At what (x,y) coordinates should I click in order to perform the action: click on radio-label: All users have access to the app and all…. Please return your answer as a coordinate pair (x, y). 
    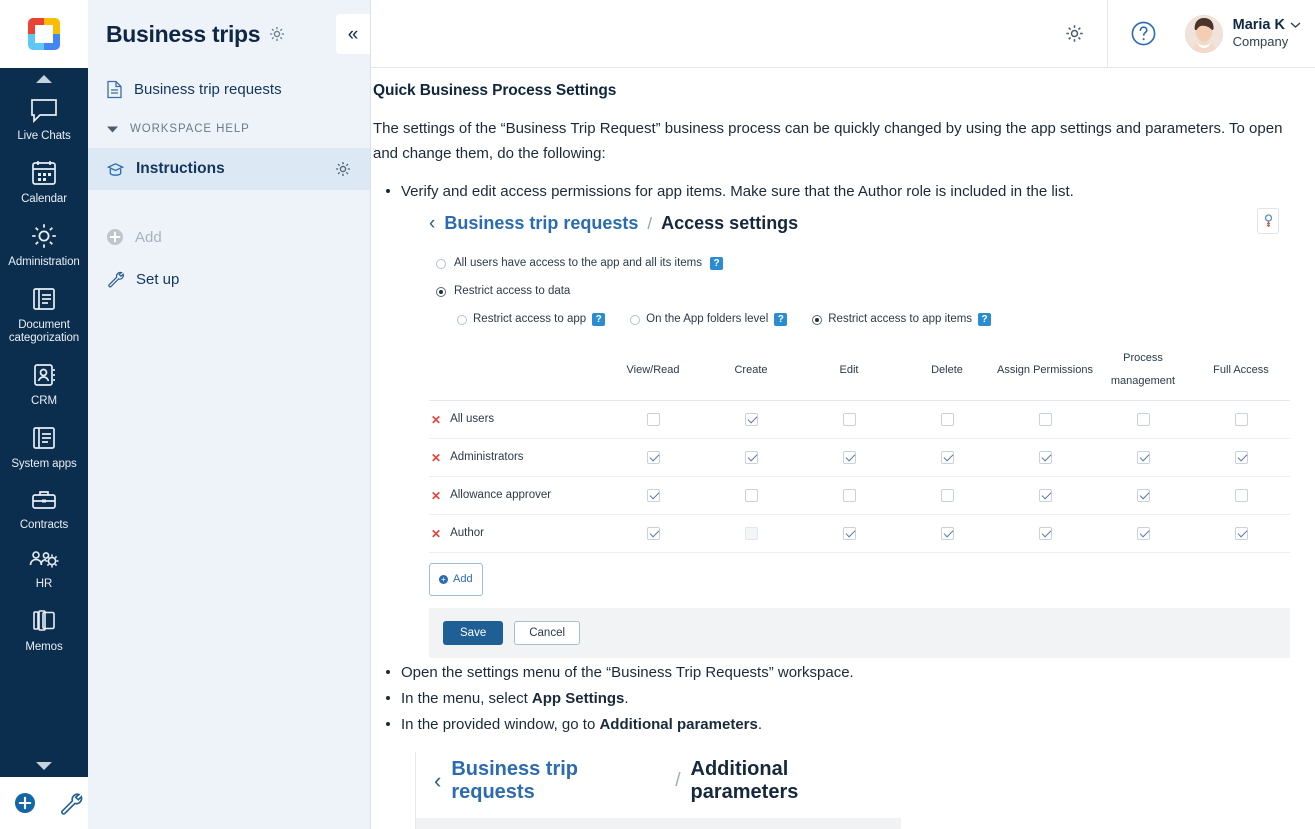
    Looking at the image, I should click on (578, 263).